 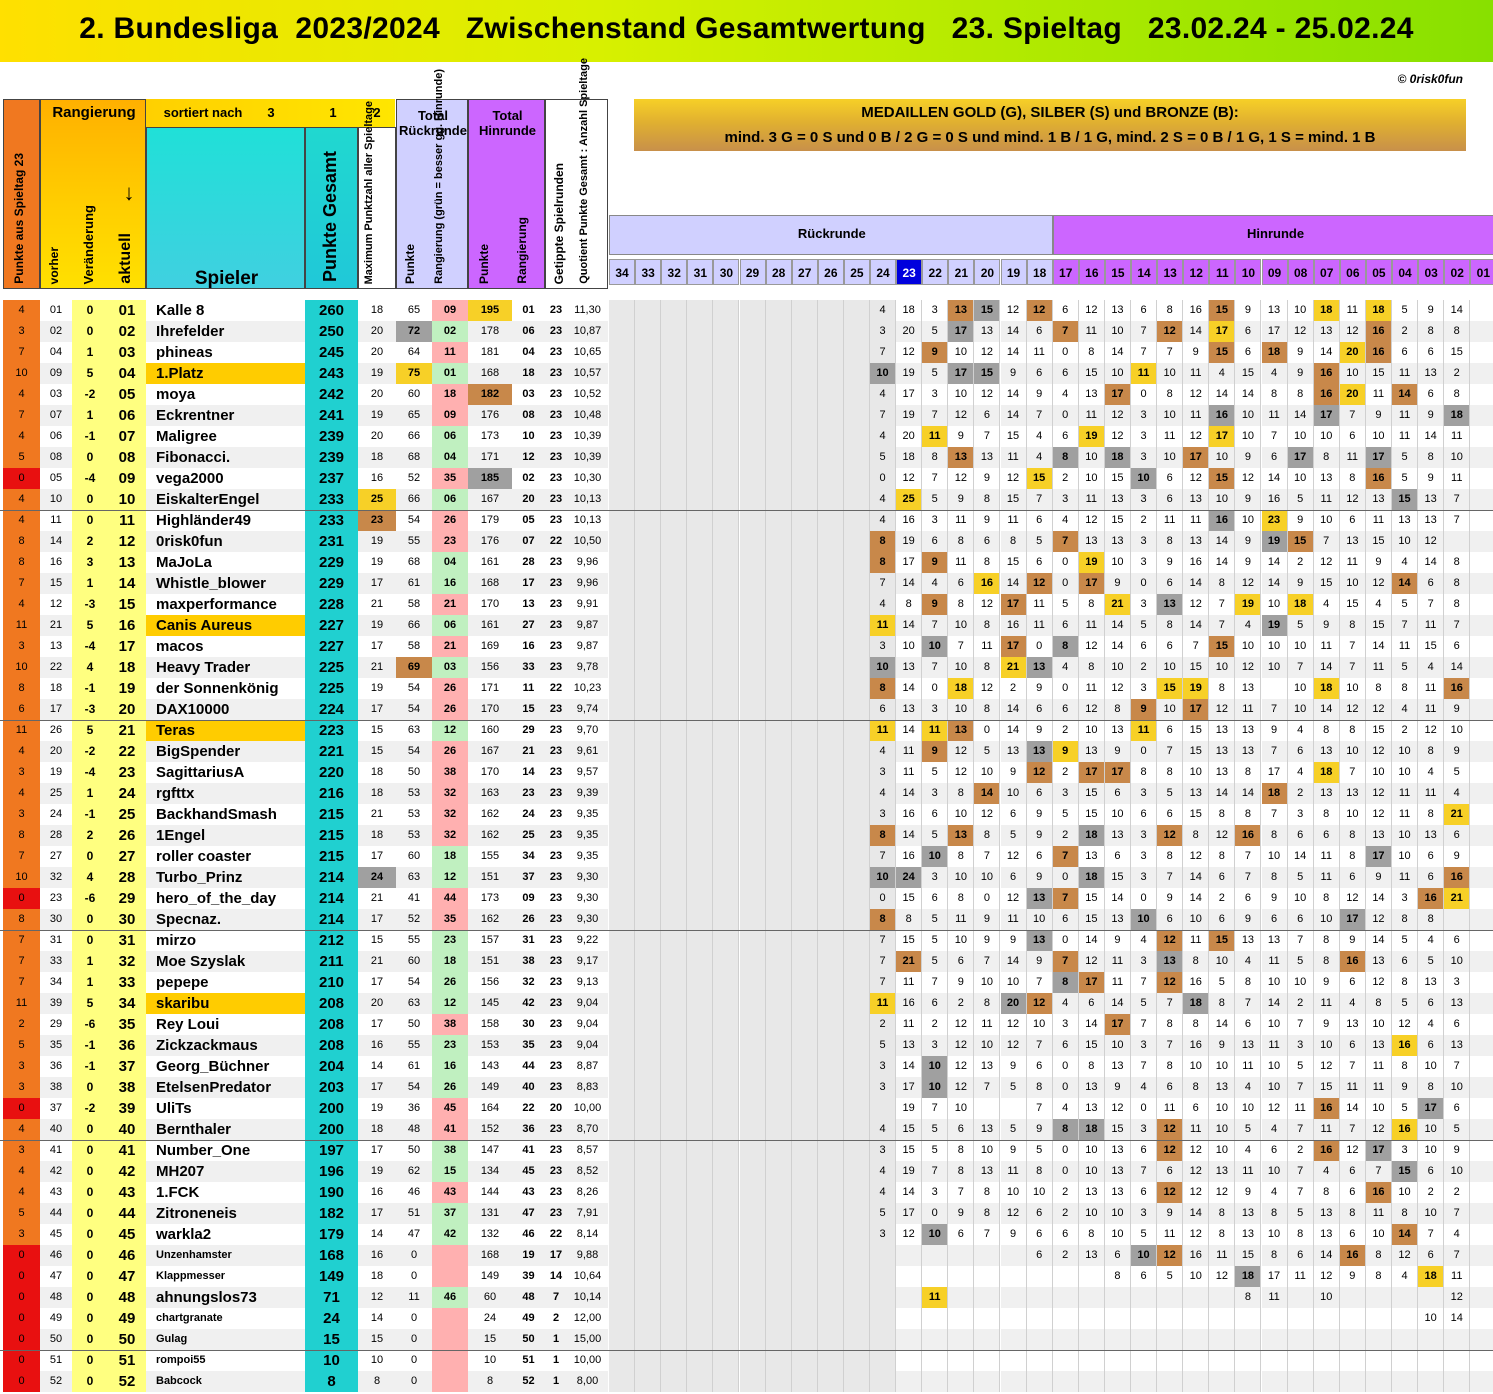 What do you see at coordinates (1352, 394) in the screenshot?
I see `round-score: 20` at bounding box center [1352, 394].